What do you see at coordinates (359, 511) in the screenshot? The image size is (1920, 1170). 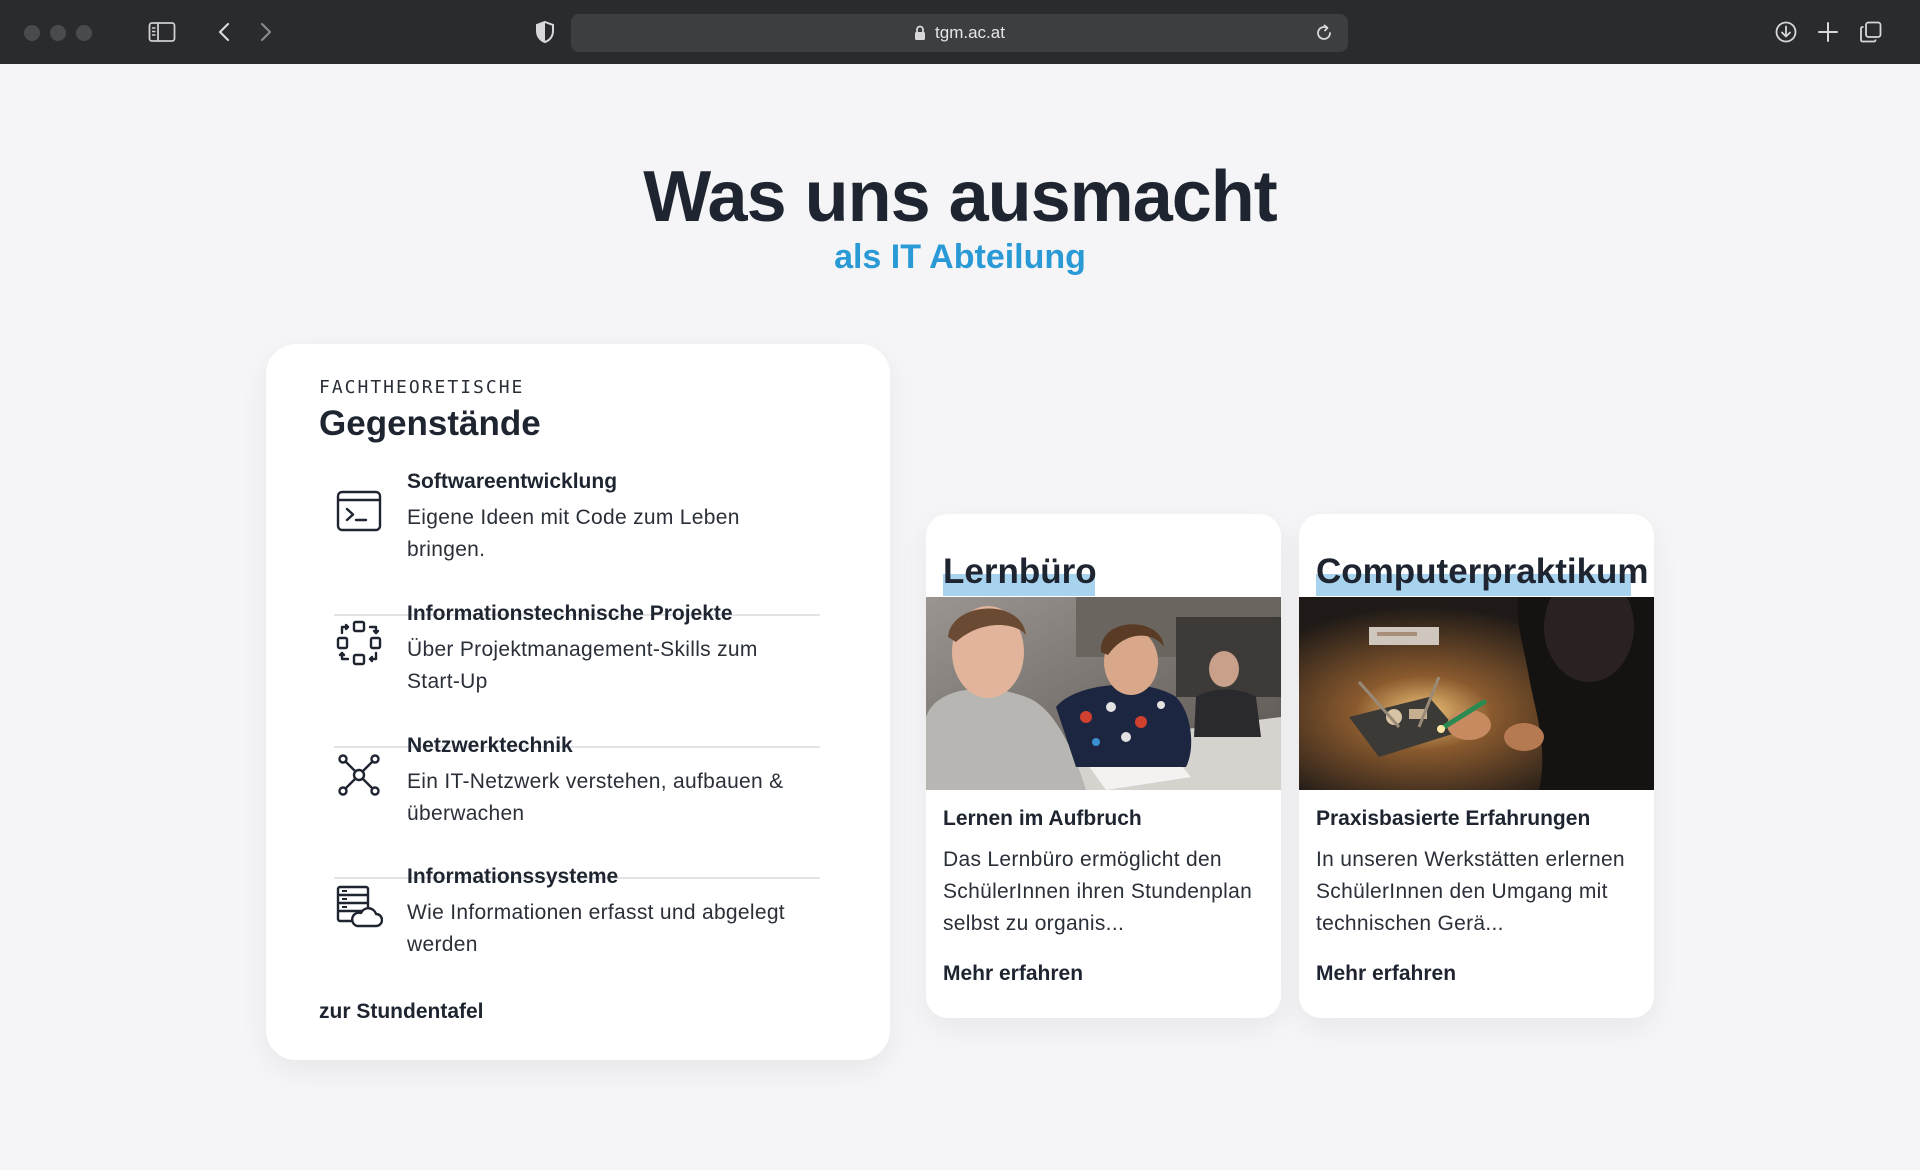 I see `terminal-icon` at bounding box center [359, 511].